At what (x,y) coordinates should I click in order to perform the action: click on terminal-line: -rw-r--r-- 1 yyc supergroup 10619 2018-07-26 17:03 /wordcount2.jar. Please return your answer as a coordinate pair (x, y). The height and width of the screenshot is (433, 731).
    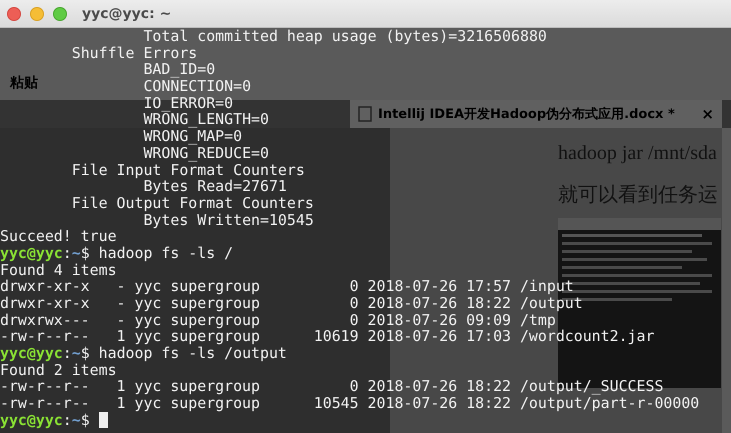
    Looking at the image, I should click on (327, 336).